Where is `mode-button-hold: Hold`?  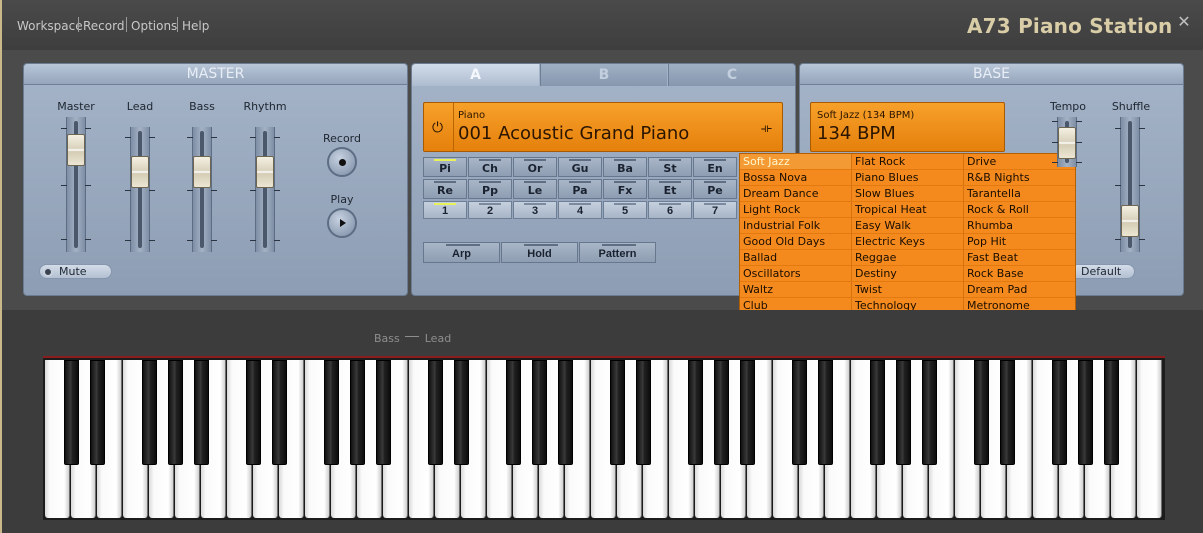
mode-button-hold: Hold is located at coordinates (539, 252).